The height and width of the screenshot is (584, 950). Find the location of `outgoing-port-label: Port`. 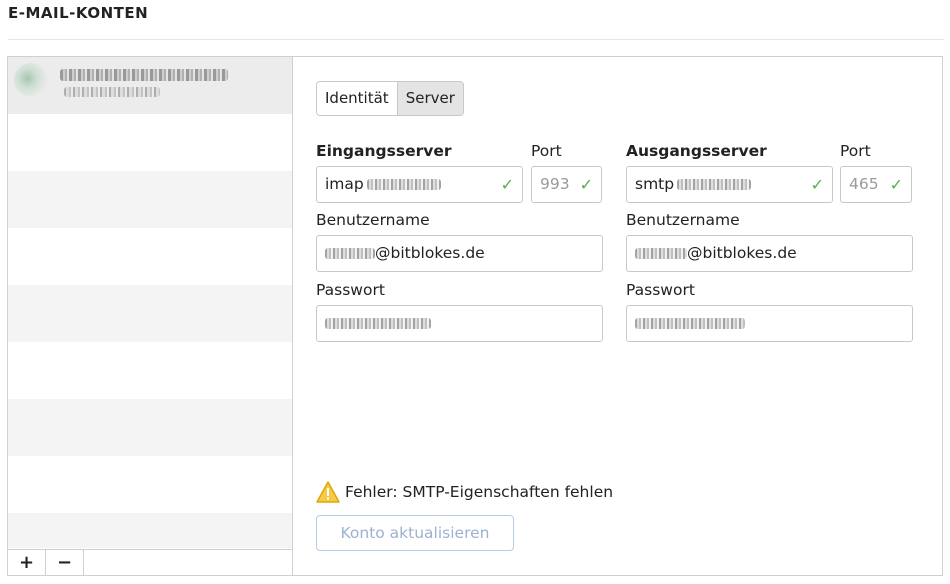

outgoing-port-label: Port is located at coordinates (855, 151).